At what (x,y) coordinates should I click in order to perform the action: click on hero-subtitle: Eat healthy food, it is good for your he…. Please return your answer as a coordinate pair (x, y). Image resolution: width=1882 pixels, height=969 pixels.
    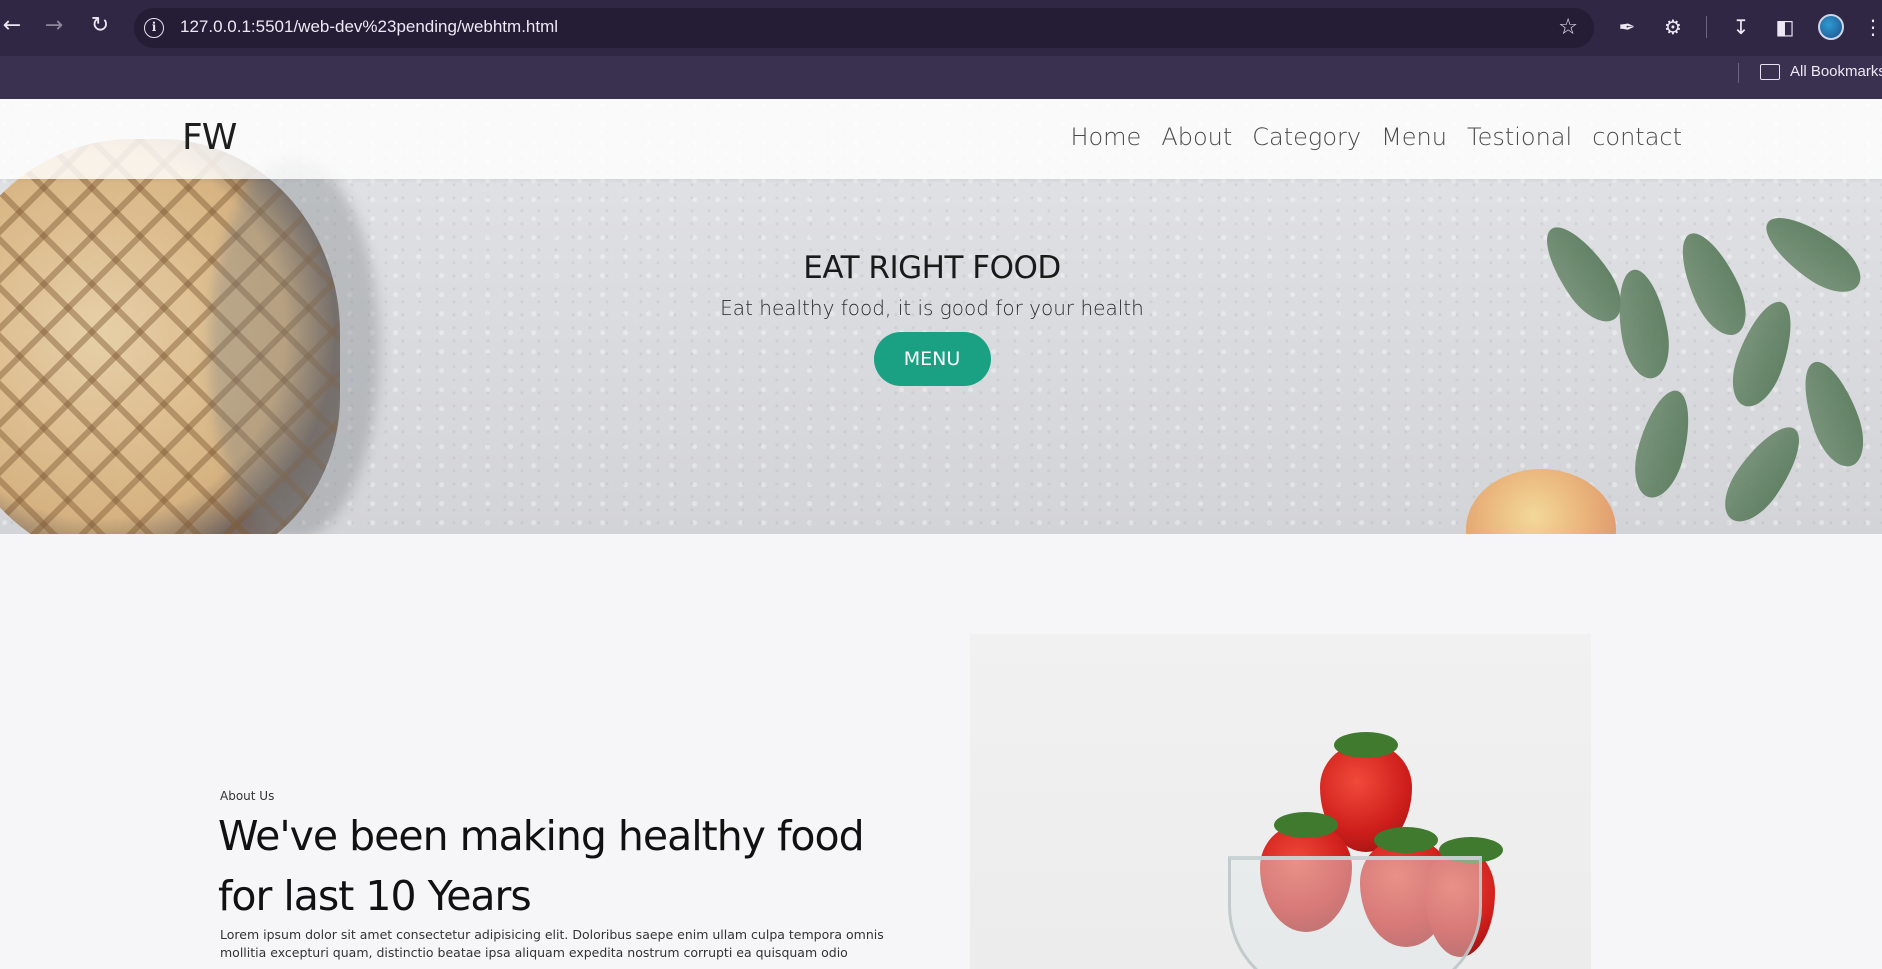
    Looking at the image, I should click on (932, 308).